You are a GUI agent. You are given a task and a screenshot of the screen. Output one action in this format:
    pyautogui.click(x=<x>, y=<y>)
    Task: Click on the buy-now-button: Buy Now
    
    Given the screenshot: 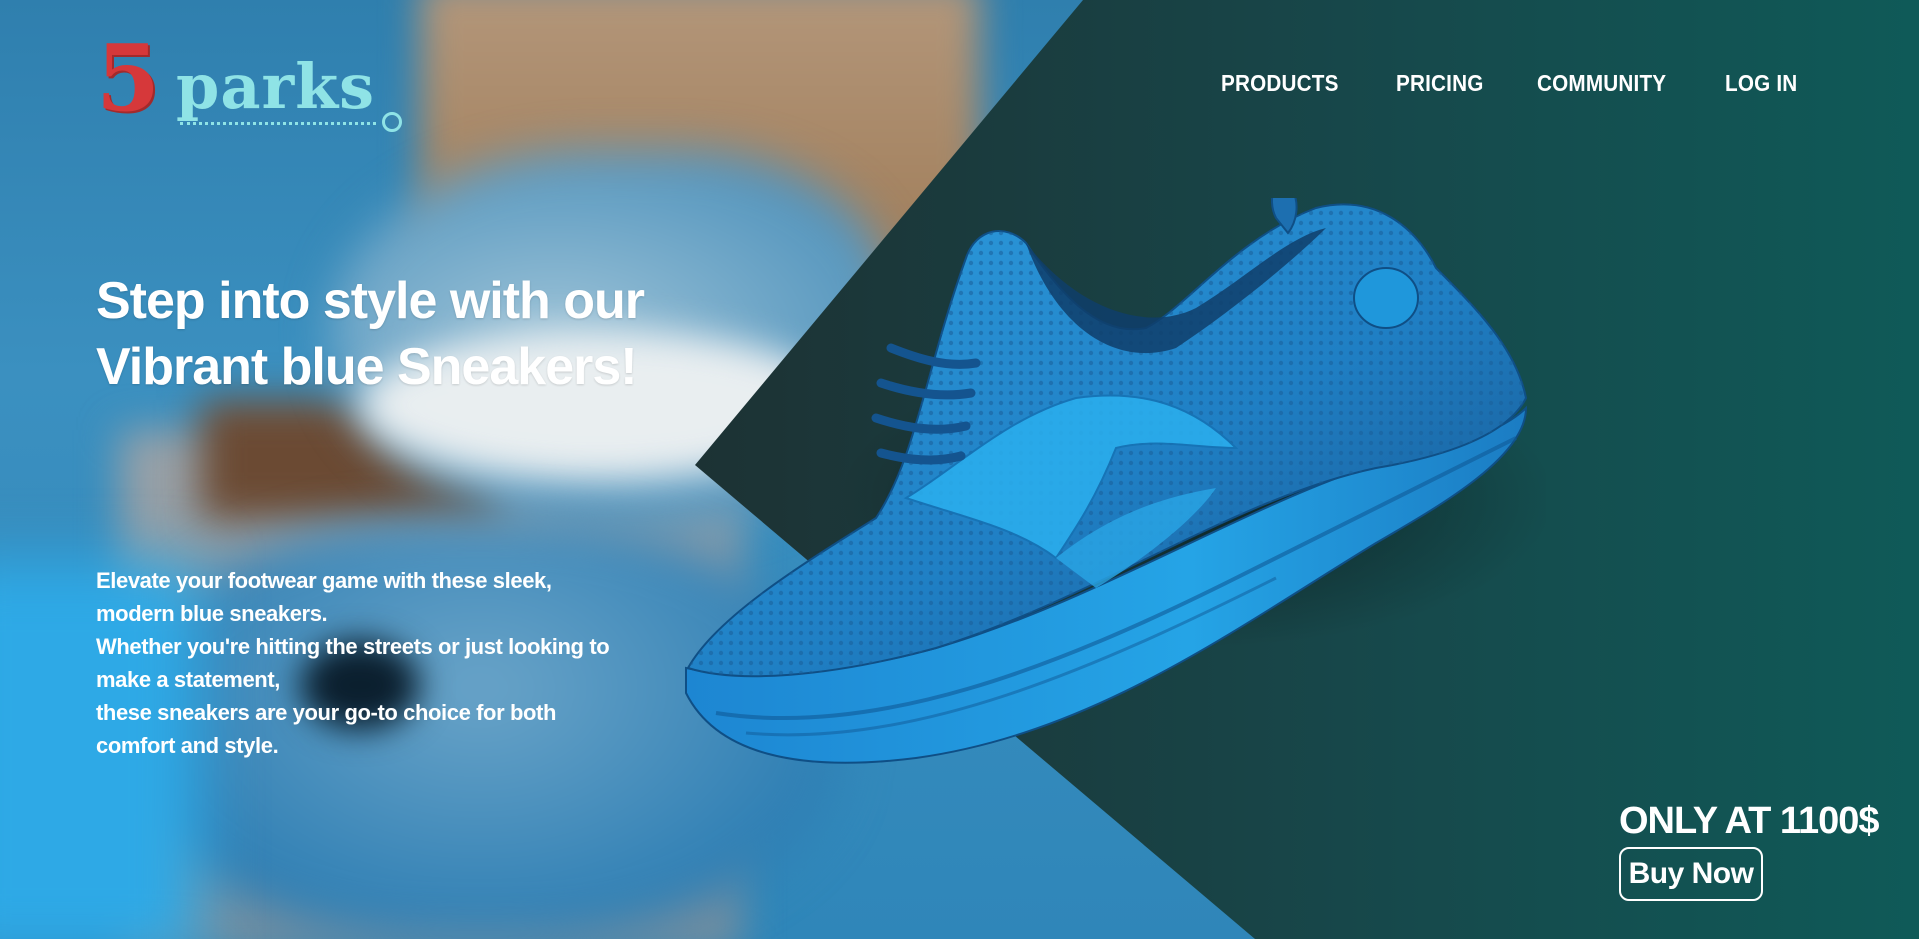 What is the action you would take?
    pyautogui.click(x=1691, y=874)
    